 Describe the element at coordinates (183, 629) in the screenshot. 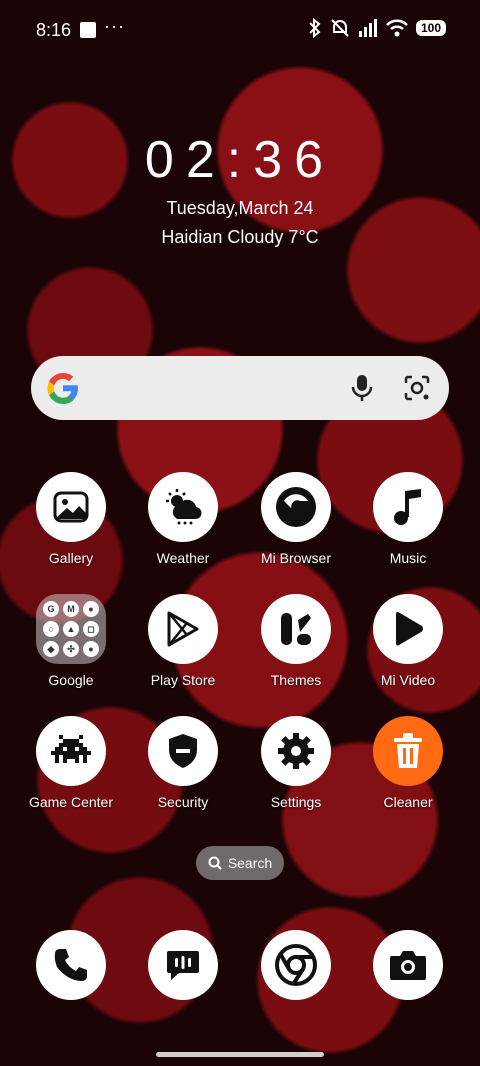

I see `play-store-icon` at that location.